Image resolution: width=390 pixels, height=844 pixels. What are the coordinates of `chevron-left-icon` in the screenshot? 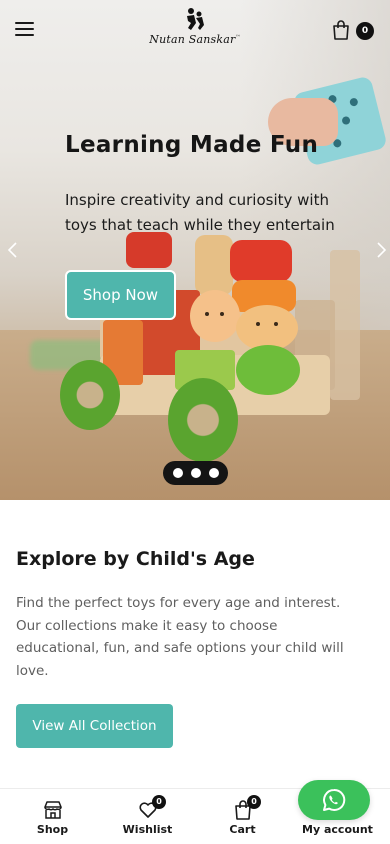 It's located at (13, 250).